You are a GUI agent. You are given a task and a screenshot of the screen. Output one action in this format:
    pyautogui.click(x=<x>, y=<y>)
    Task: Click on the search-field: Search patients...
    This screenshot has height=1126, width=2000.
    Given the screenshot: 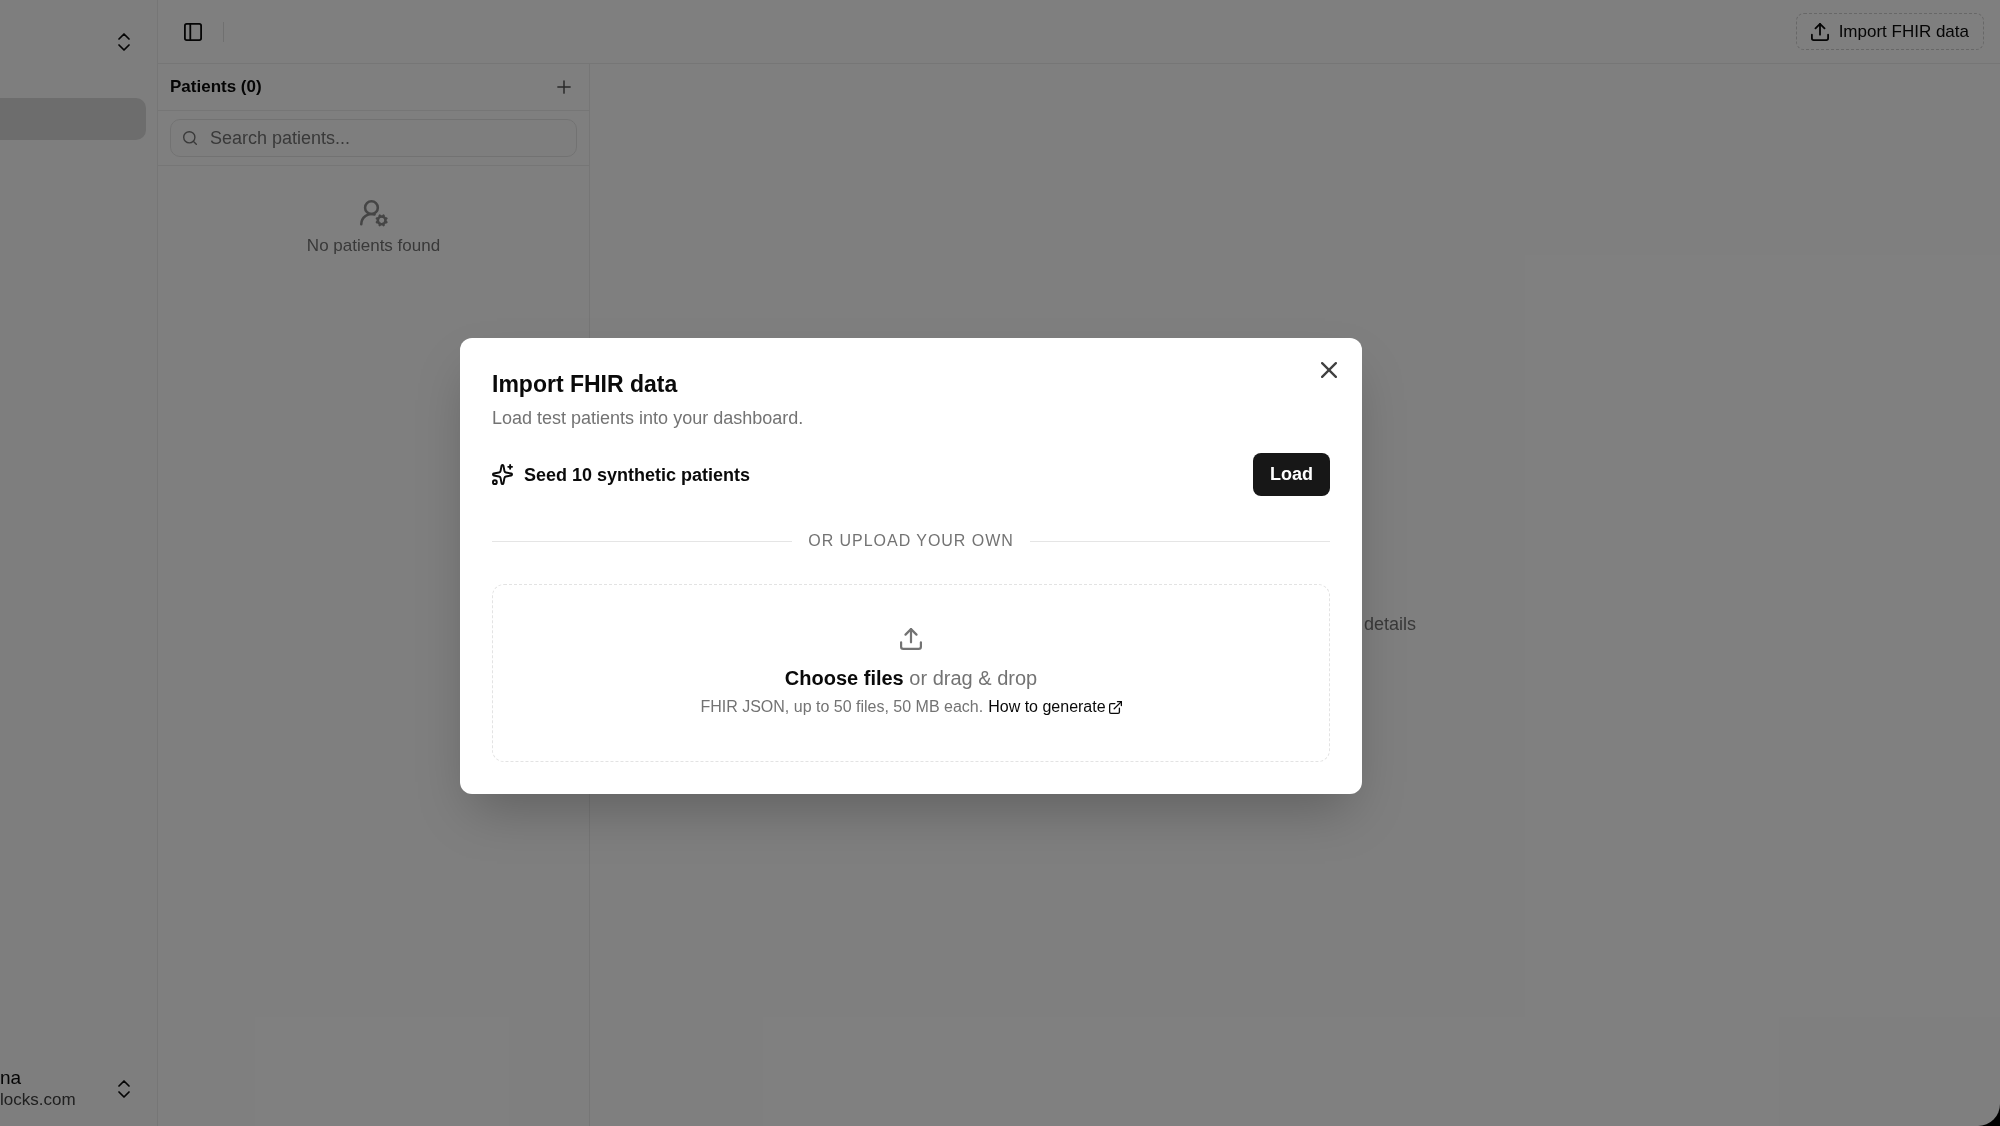 What is the action you would take?
    pyautogui.click(x=373, y=138)
    